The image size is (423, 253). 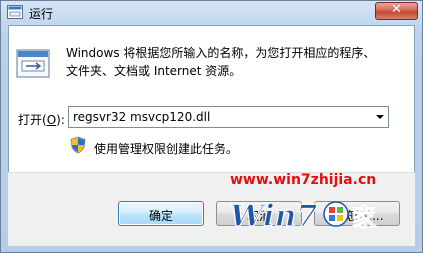 I want to click on open-hotkey: O, so click(x=51, y=120).